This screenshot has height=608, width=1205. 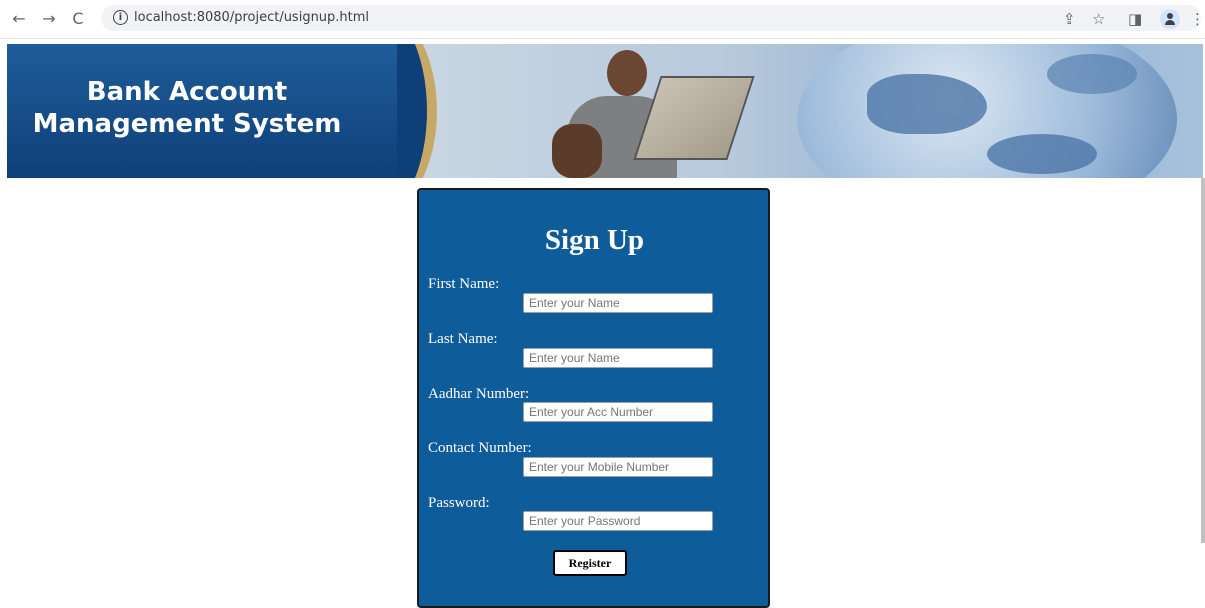 What do you see at coordinates (187, 92) in the screenshot?
I see `banner-title-line1: Bank Account` at bounding box center [187, 92].